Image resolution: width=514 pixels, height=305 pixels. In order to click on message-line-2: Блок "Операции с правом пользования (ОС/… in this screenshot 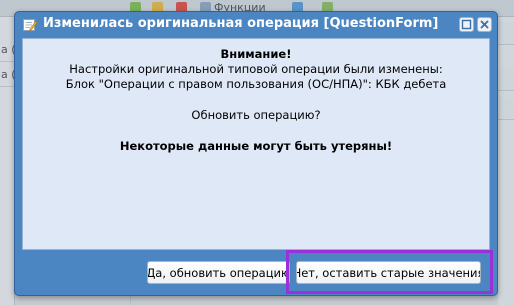, I will do `click(256, 84)`.